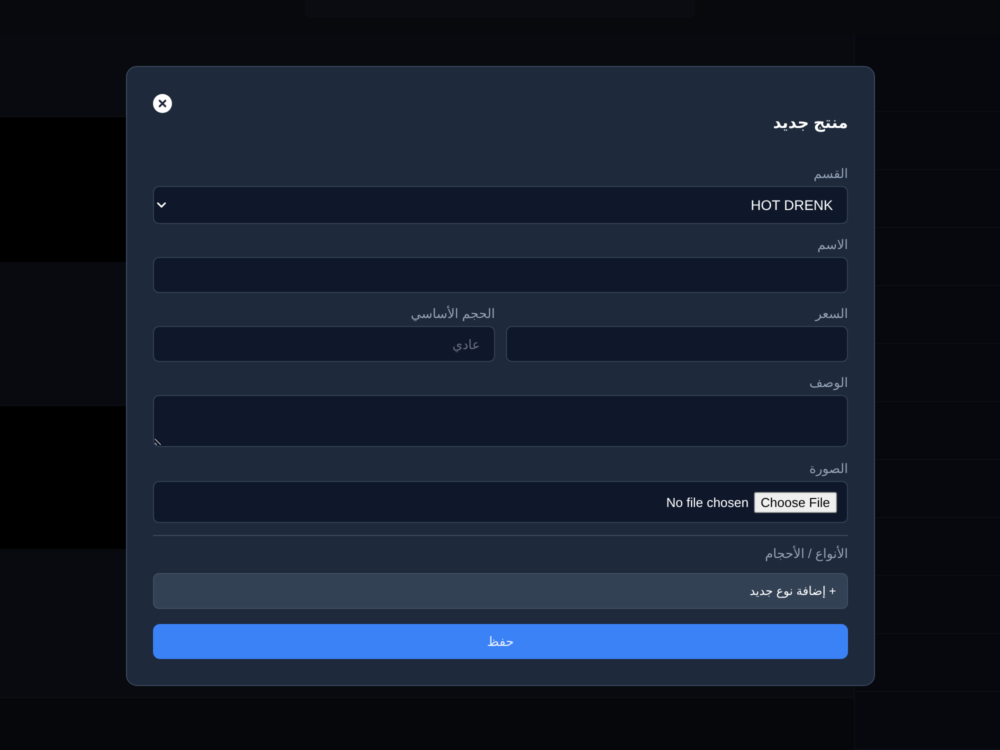  Describe the element at coordinates (832, 245) in the screenshot. I see `field-label: الاسم` at that location.